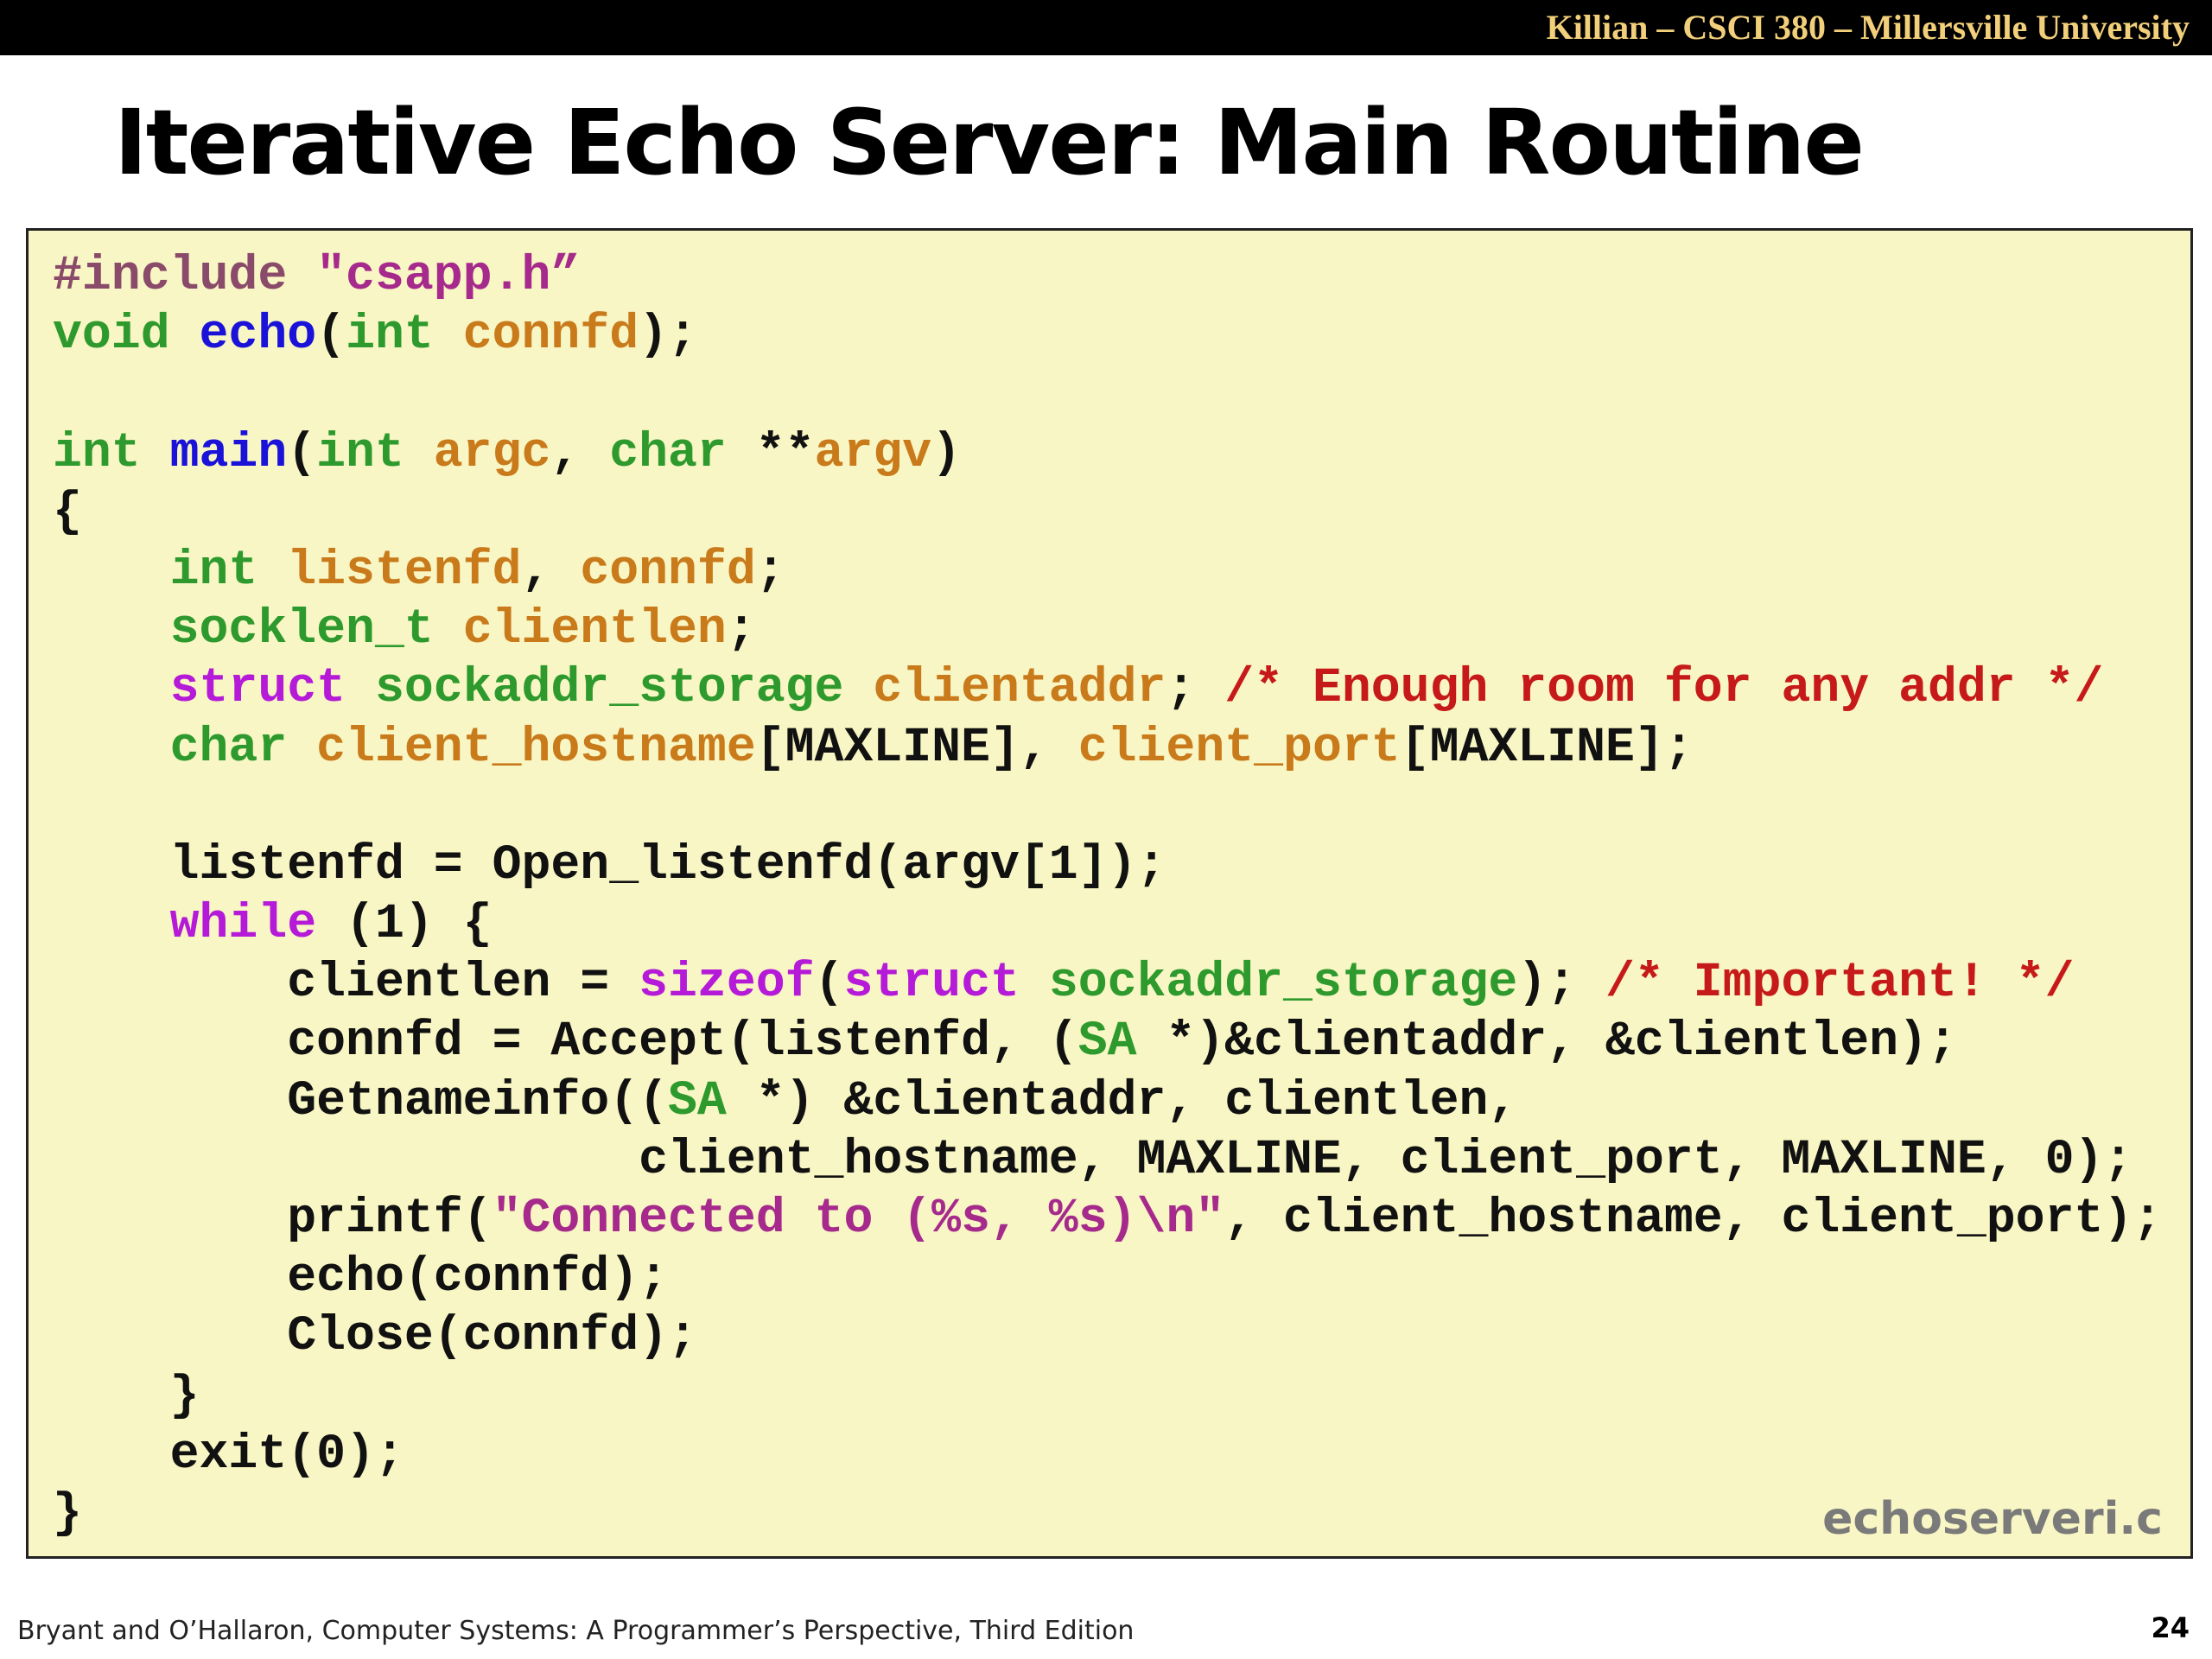  What do you see at coordinates (1019, 688) in the screenshot?
I see `code-token: clientaddr` at bounding box center [1019, 688].